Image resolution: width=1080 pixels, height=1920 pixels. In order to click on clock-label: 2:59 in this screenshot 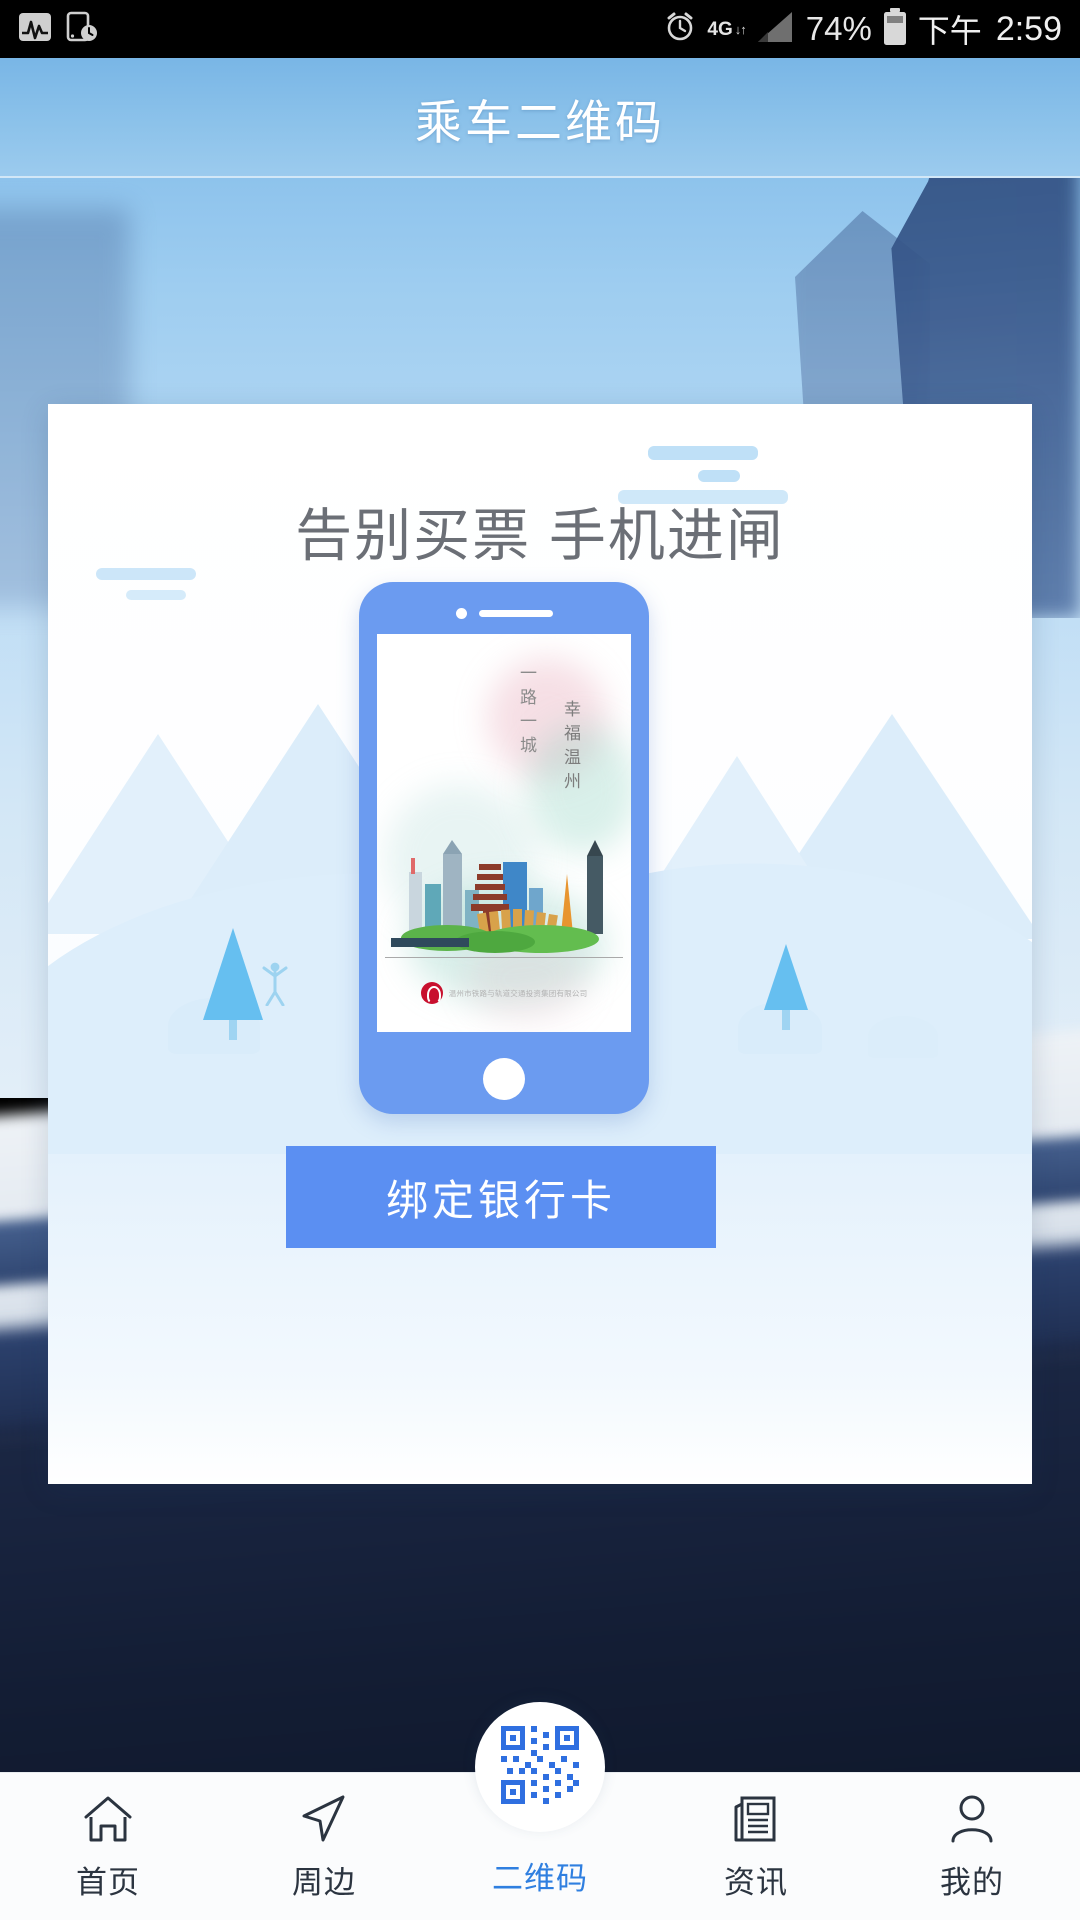, I will do `click(1028, 28)`.